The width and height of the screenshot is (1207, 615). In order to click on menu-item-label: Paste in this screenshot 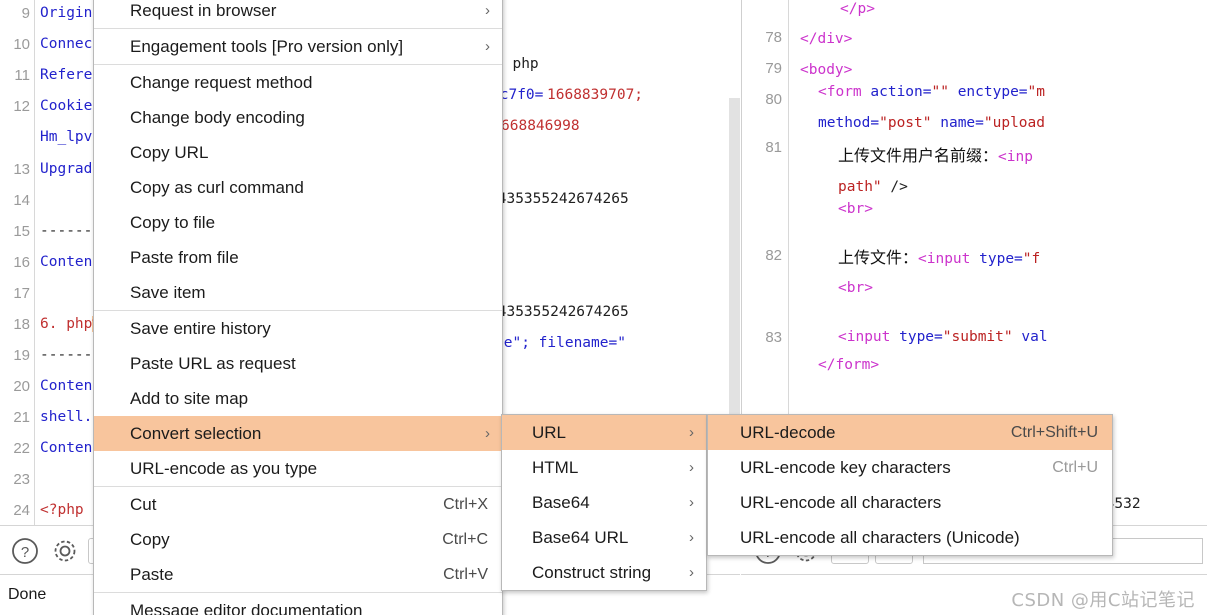, I will do `click(152, 574)`.